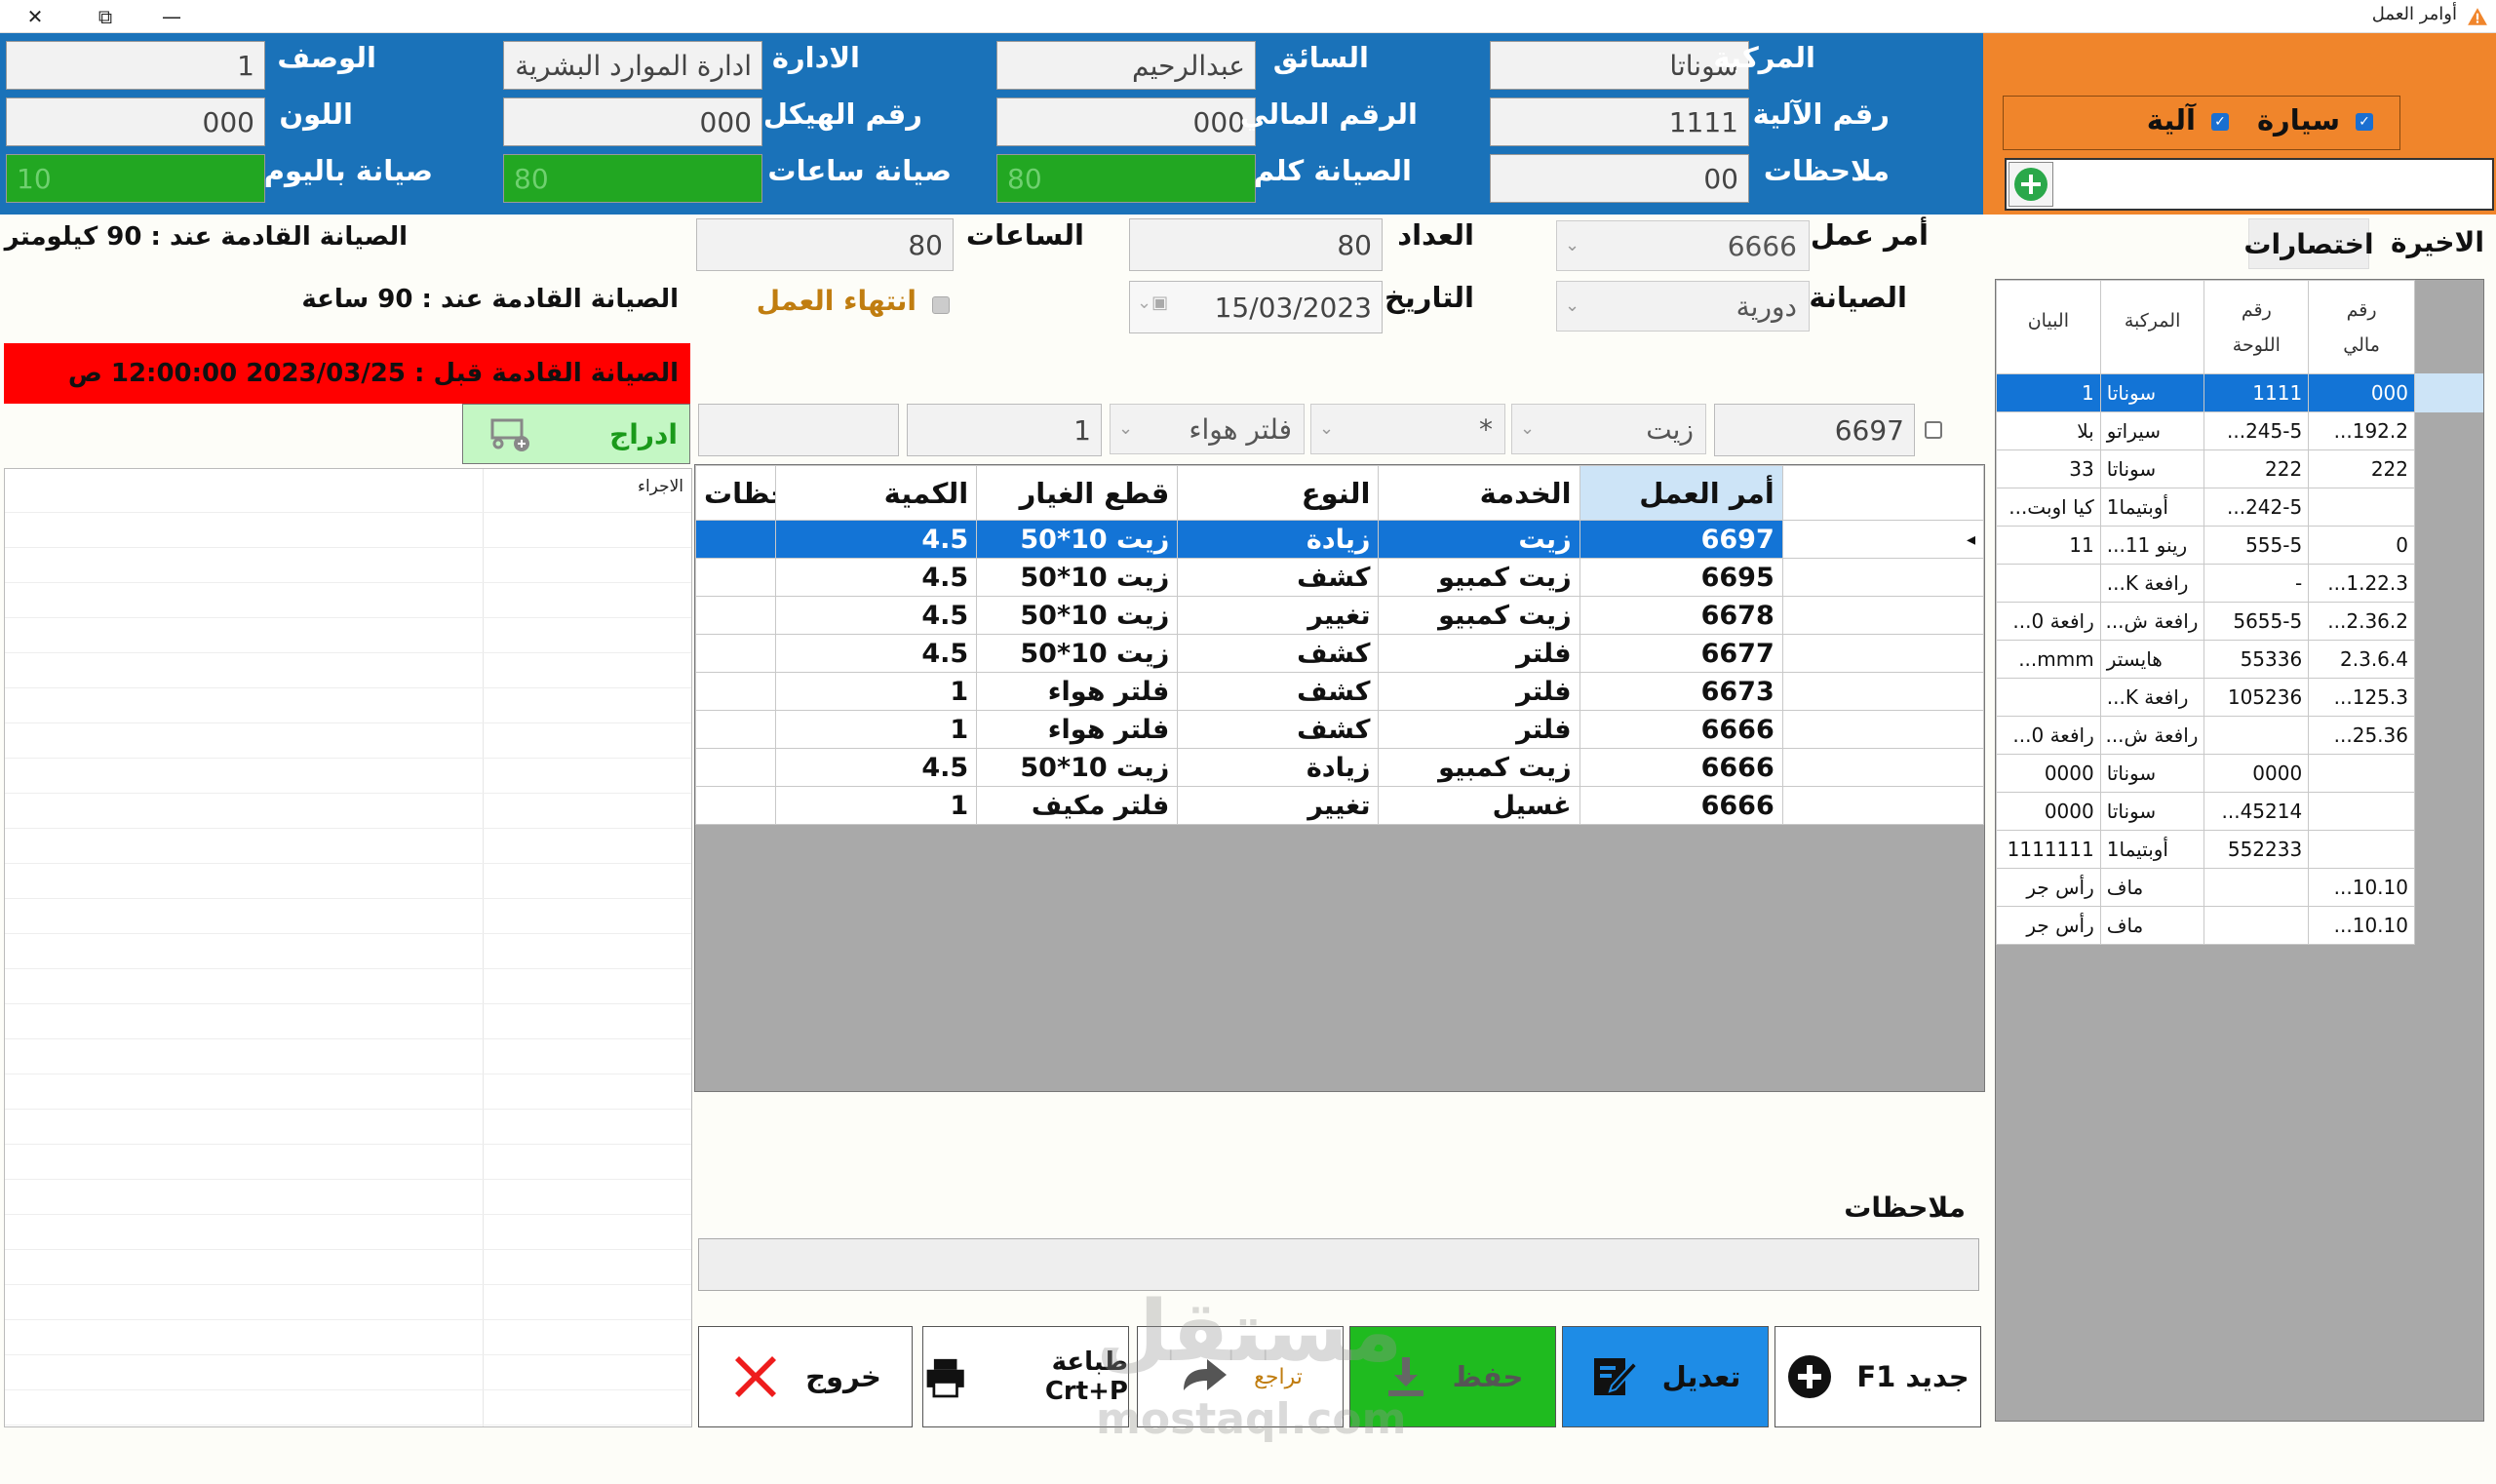 The height and width of the screenshot is (1484, 2496). Describe the element at coordinates (2361, 773) in the screenshot. I see `table-cell` at that location.